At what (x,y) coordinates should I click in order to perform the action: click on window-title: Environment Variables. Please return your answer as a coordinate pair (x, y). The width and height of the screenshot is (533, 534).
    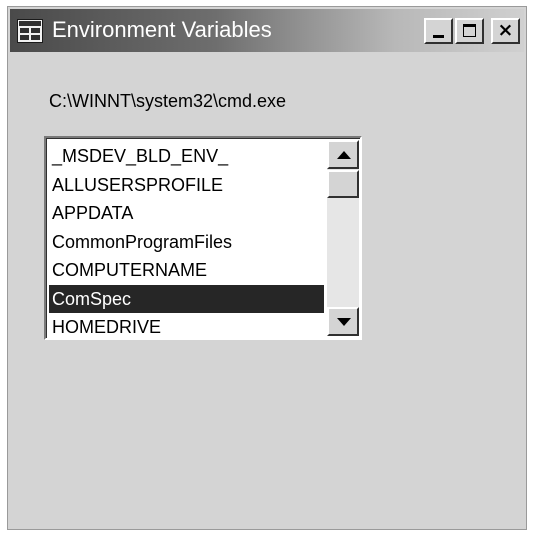
    Looking at the image, I should click on (162, 29).